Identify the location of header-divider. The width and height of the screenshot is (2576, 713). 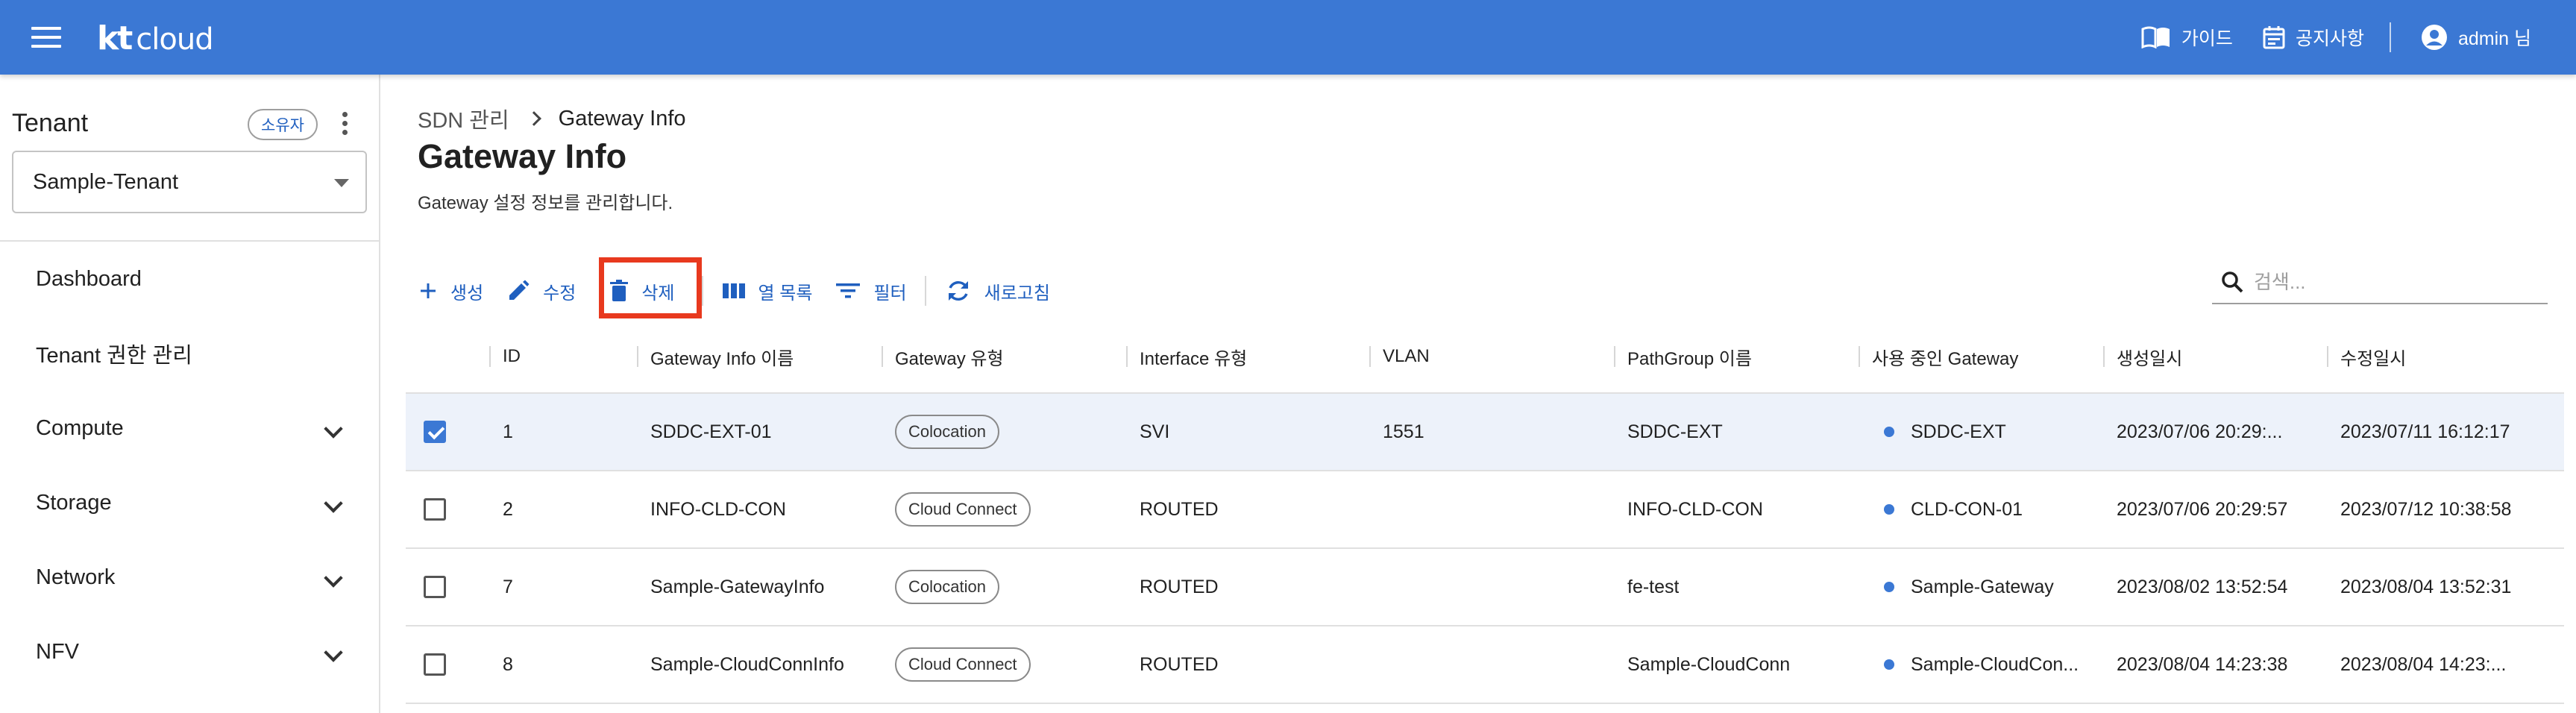
(2390, 37).